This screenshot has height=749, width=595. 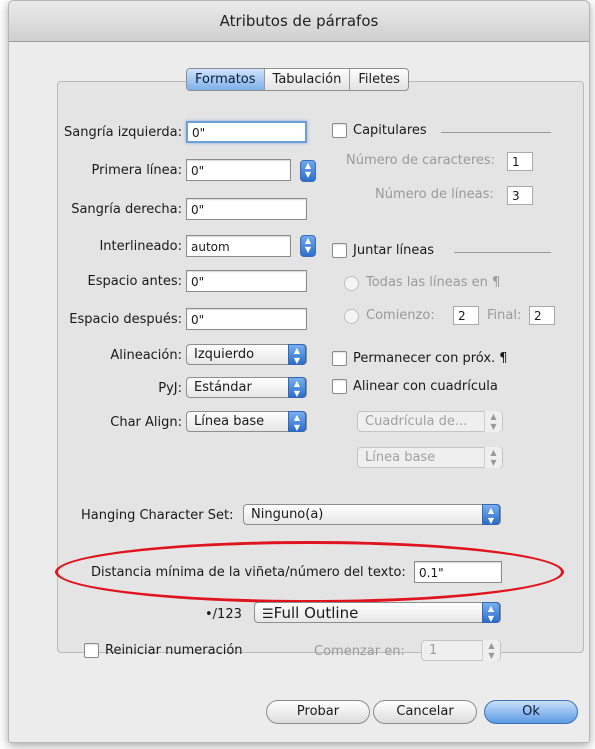 I want to click on probar-button: Probar, so click(x=318, y=712).